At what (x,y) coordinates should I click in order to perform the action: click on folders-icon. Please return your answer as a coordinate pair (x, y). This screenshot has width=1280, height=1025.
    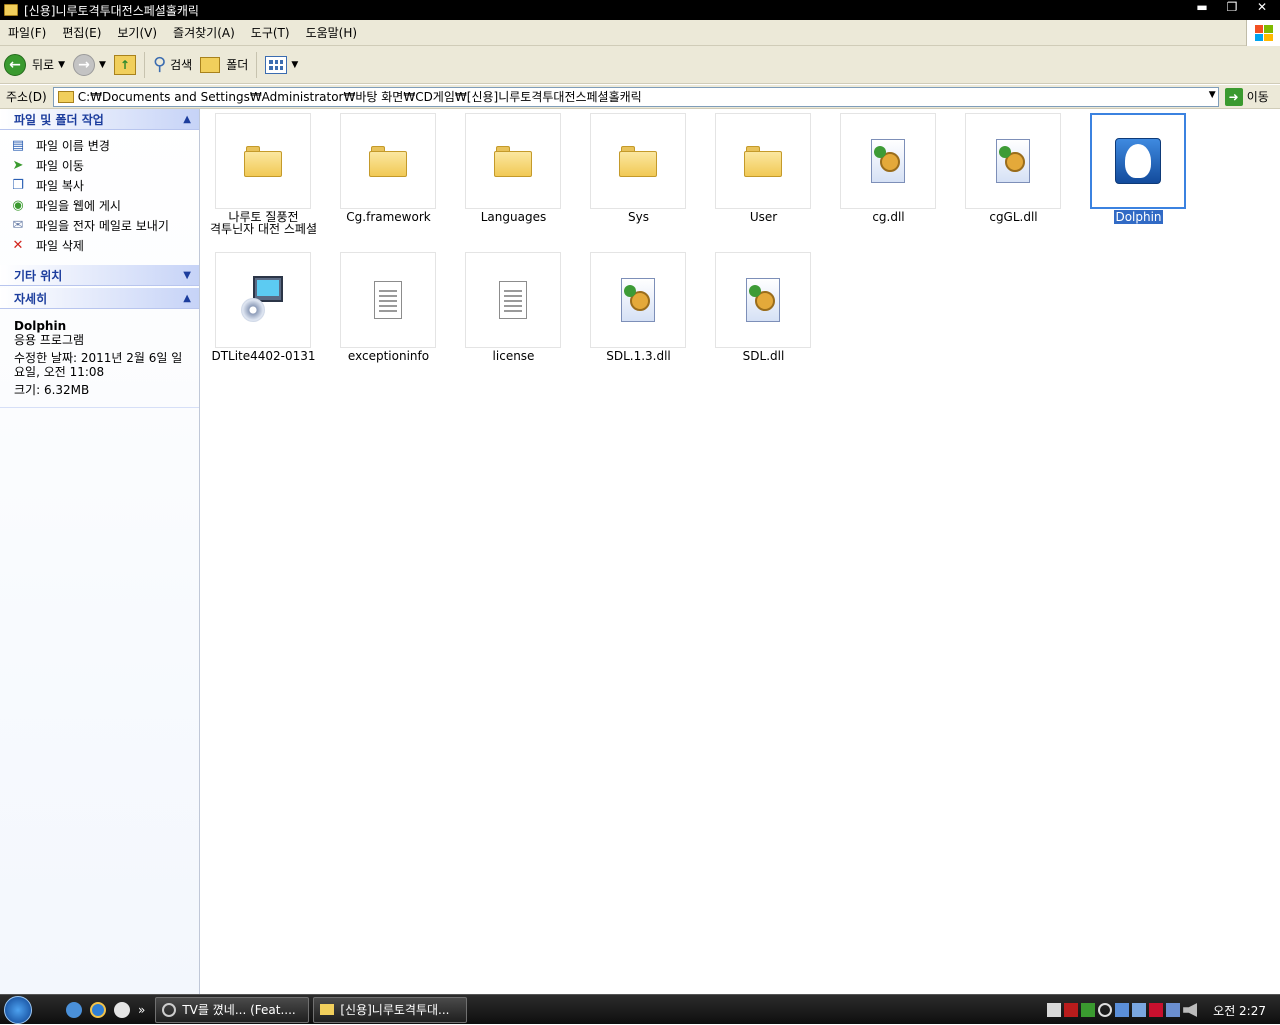
    Looking at the image, I should click on (210, 64).